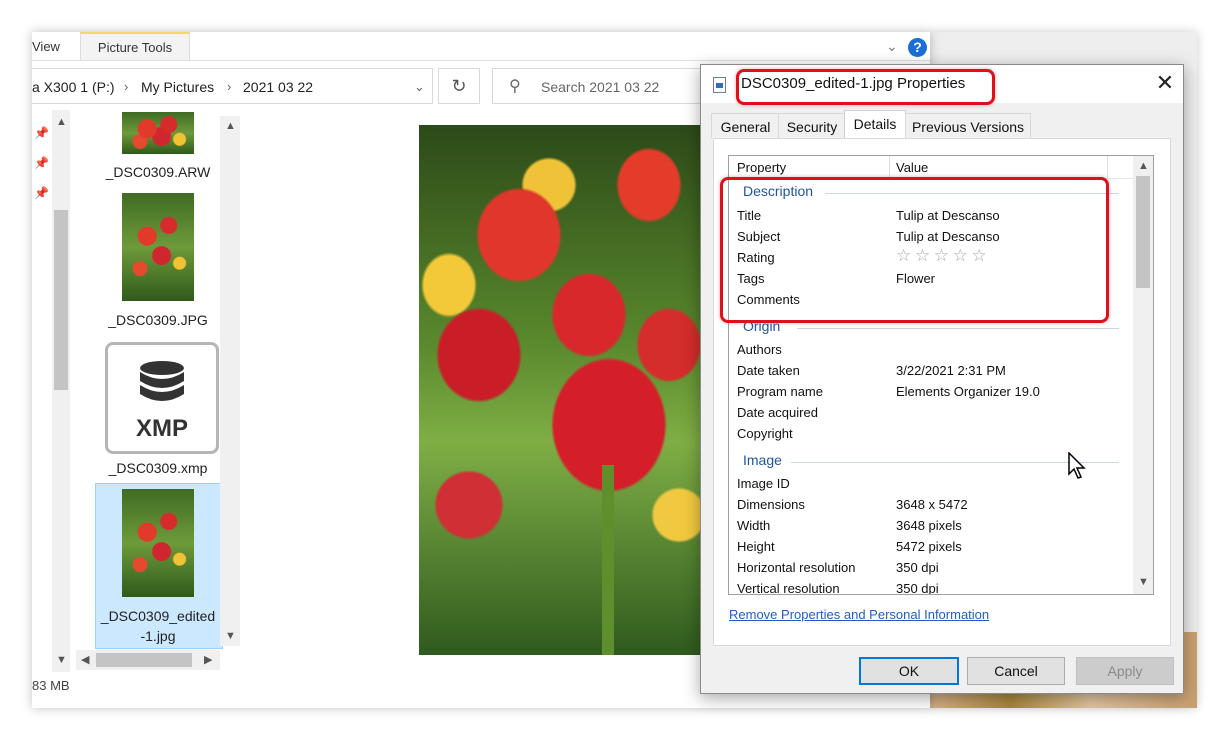  What do you see at coordinates (909, 671) in the screenshot?
I see `ok-button: OK` at bounding box center [909, 671].